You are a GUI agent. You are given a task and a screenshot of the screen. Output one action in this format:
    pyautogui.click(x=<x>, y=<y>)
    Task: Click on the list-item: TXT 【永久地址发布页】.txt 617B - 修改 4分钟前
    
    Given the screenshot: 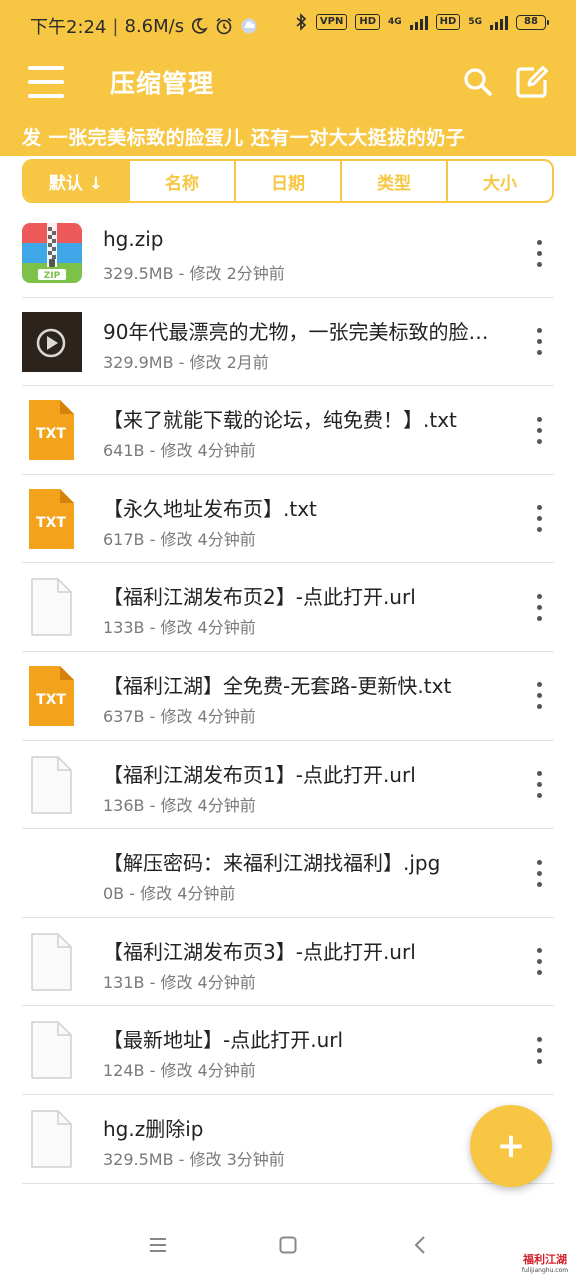 What is the action you would take?
    pyautogui.click(x=288, y=519)
    